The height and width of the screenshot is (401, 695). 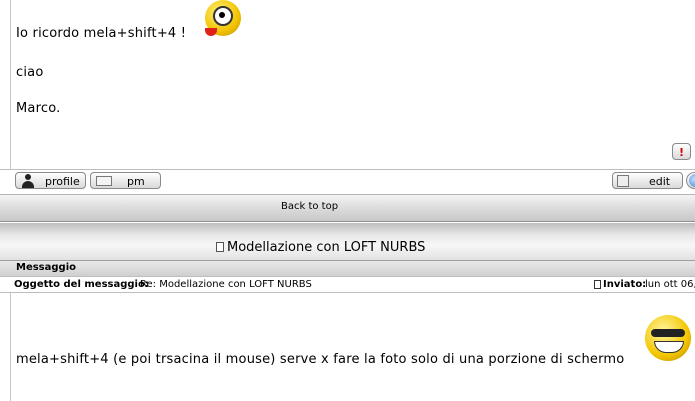 What do you see at coordinates (660, 181) in the screenshot?
I see `edit-label: edit` at bounding box center [660, 181].